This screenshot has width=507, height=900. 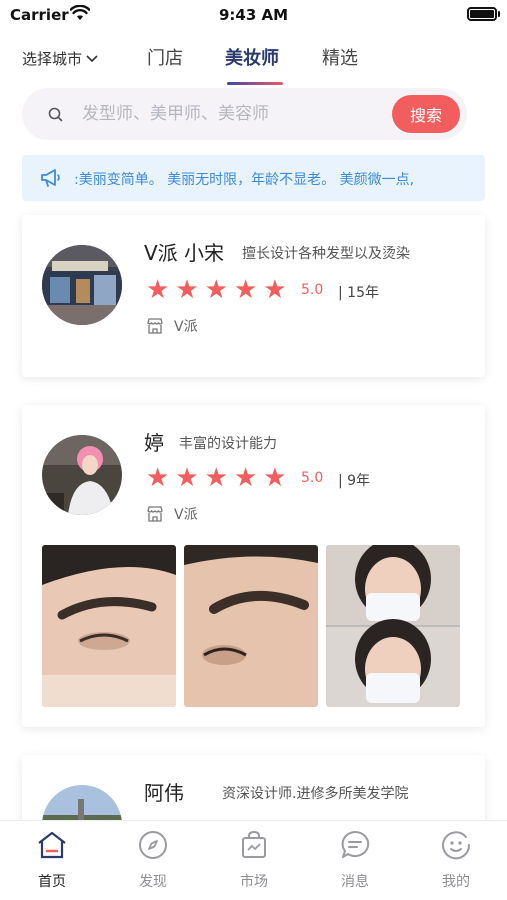 I want to click on stylist-name: 婷, so click(x=154, y=443).